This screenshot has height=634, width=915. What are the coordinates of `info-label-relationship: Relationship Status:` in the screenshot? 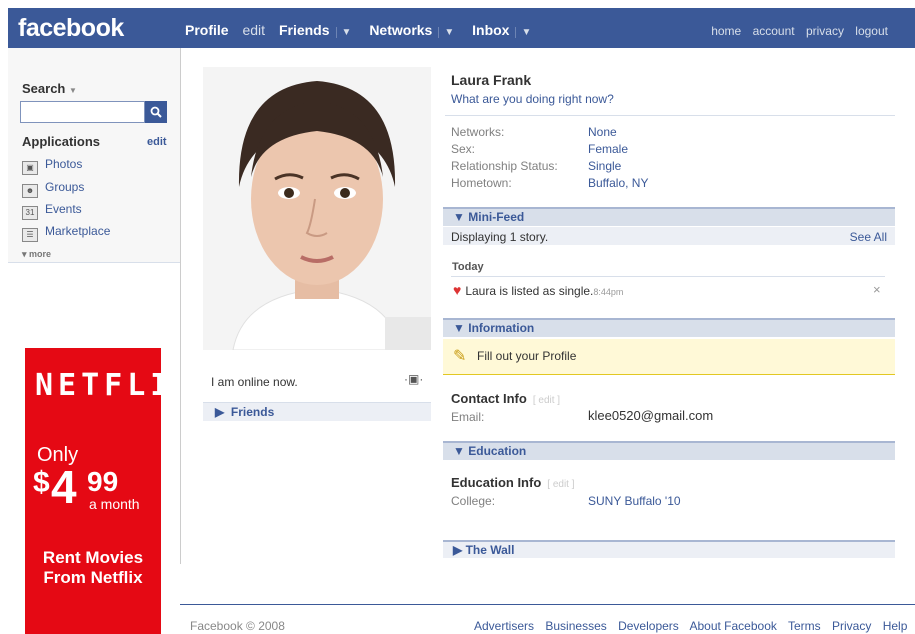 It's located at (504, 166).